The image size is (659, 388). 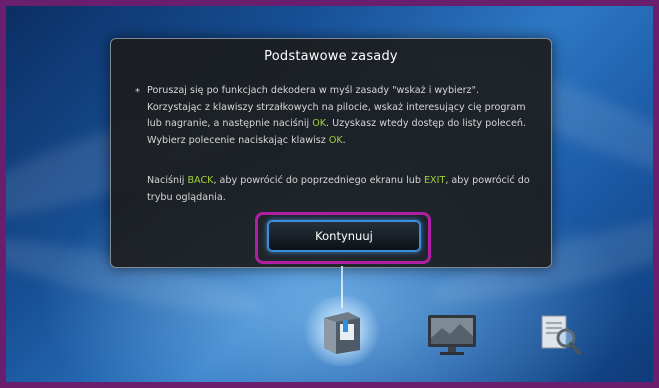 I want to click on continue-button: Kontynuuj, so click(x=344, y=236).